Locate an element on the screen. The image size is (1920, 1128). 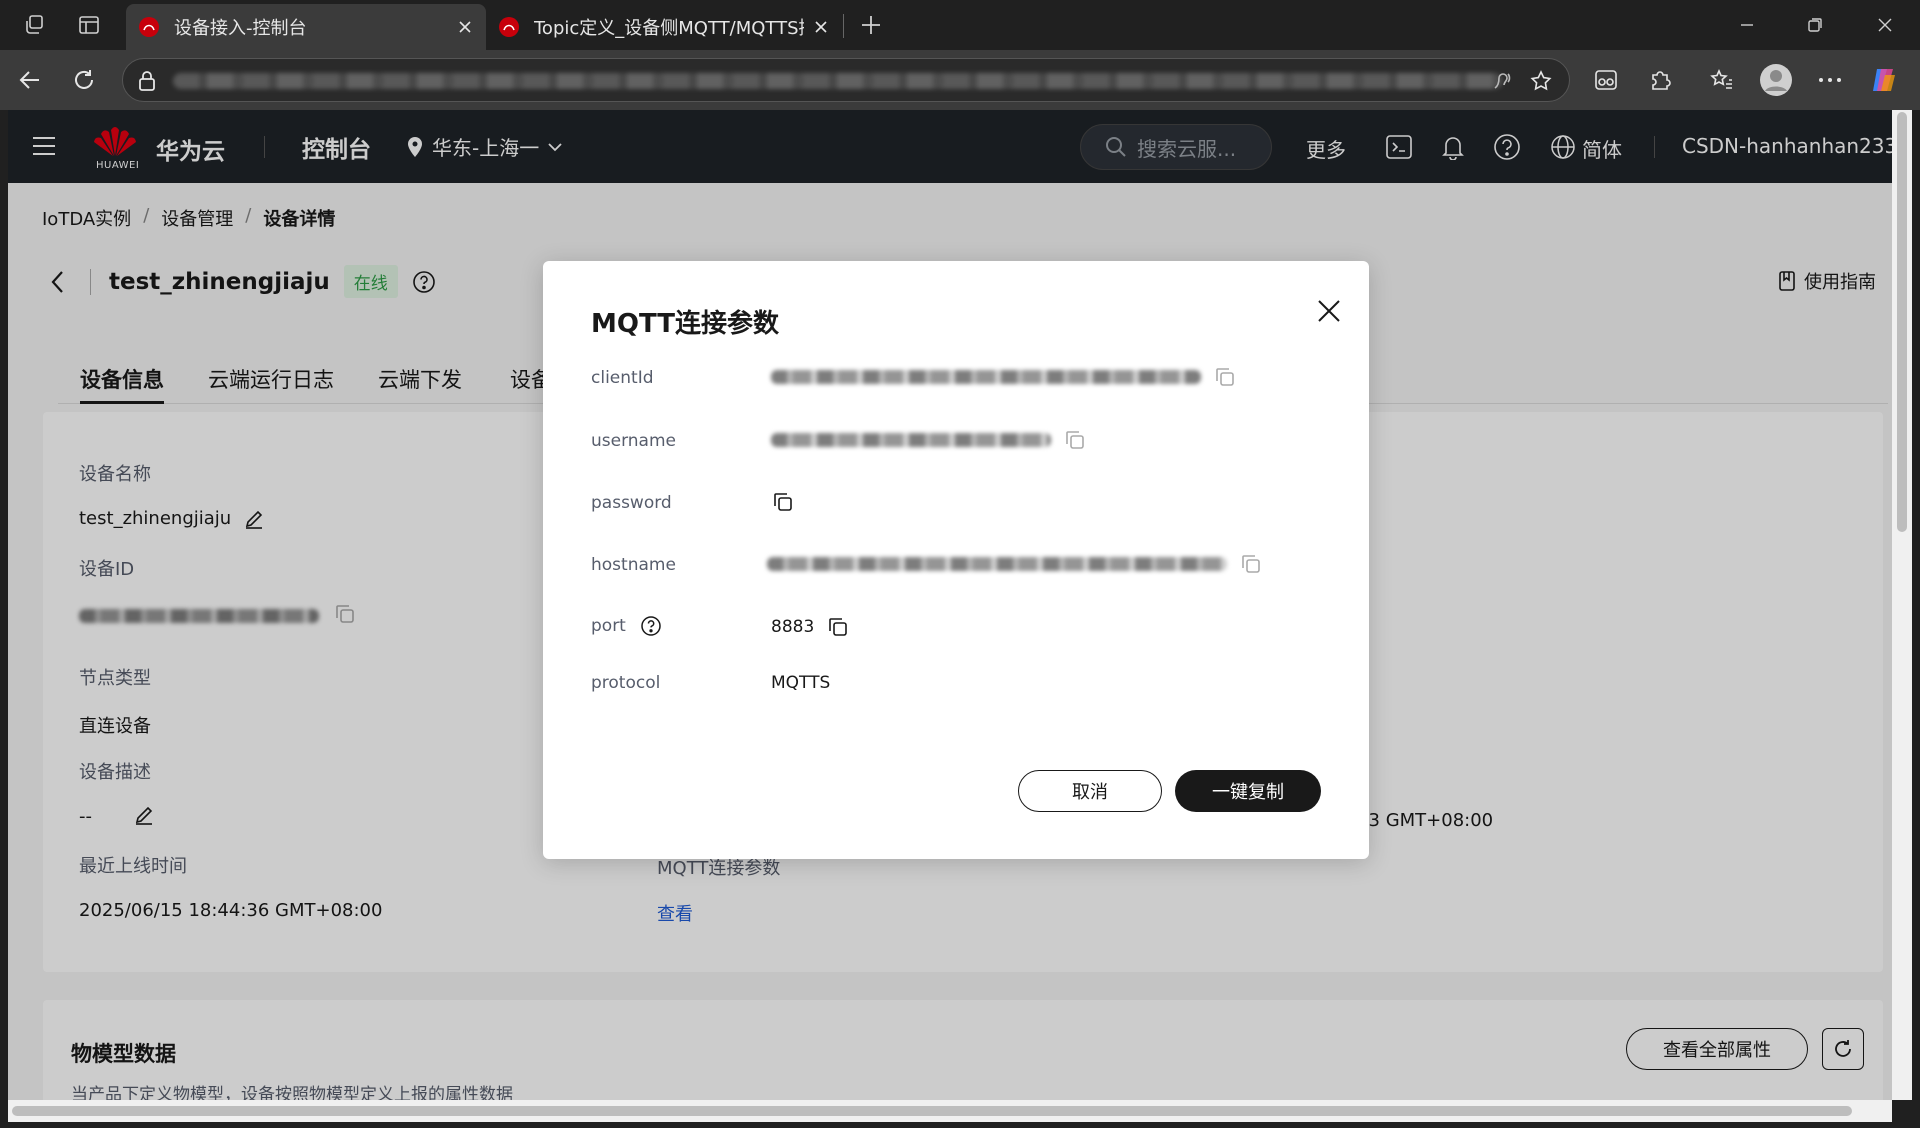
port-label: port is located at coordinates (608, 626).